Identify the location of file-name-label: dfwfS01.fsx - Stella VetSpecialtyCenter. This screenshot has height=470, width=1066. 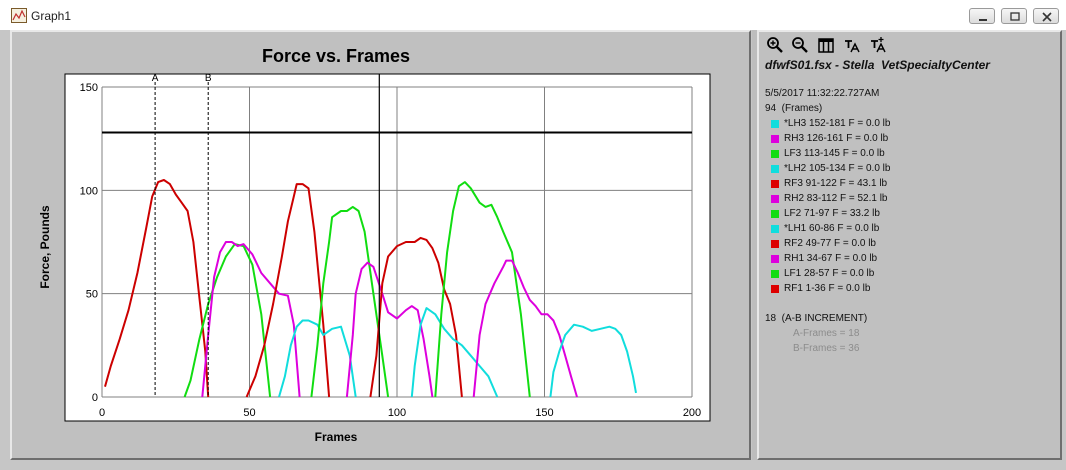
(877, 65).